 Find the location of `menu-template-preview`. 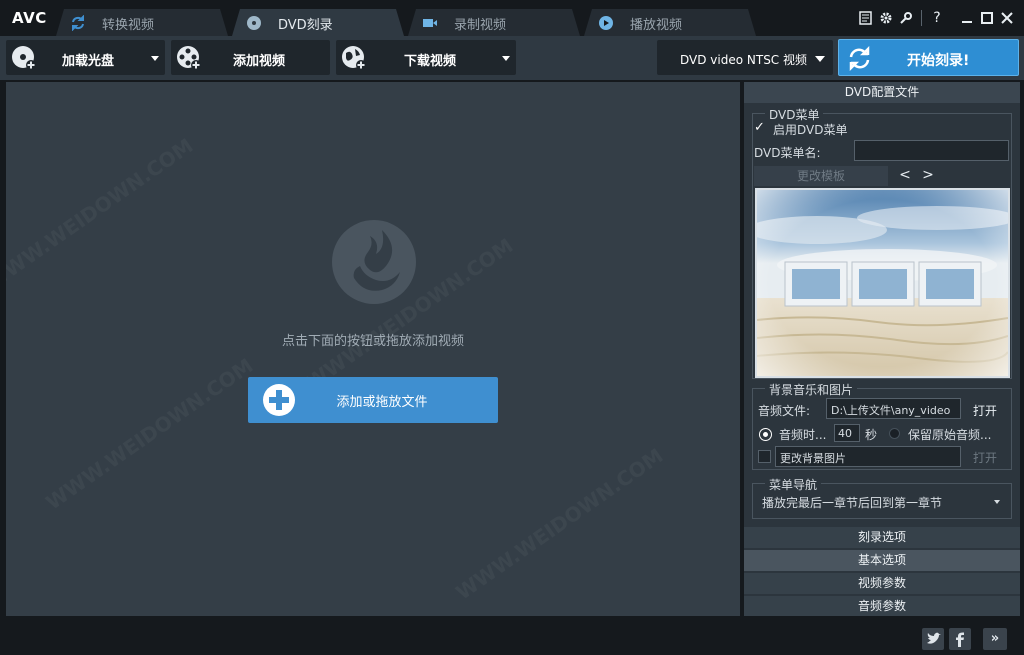

menu-template-preview is located at coordinates (882, 283).